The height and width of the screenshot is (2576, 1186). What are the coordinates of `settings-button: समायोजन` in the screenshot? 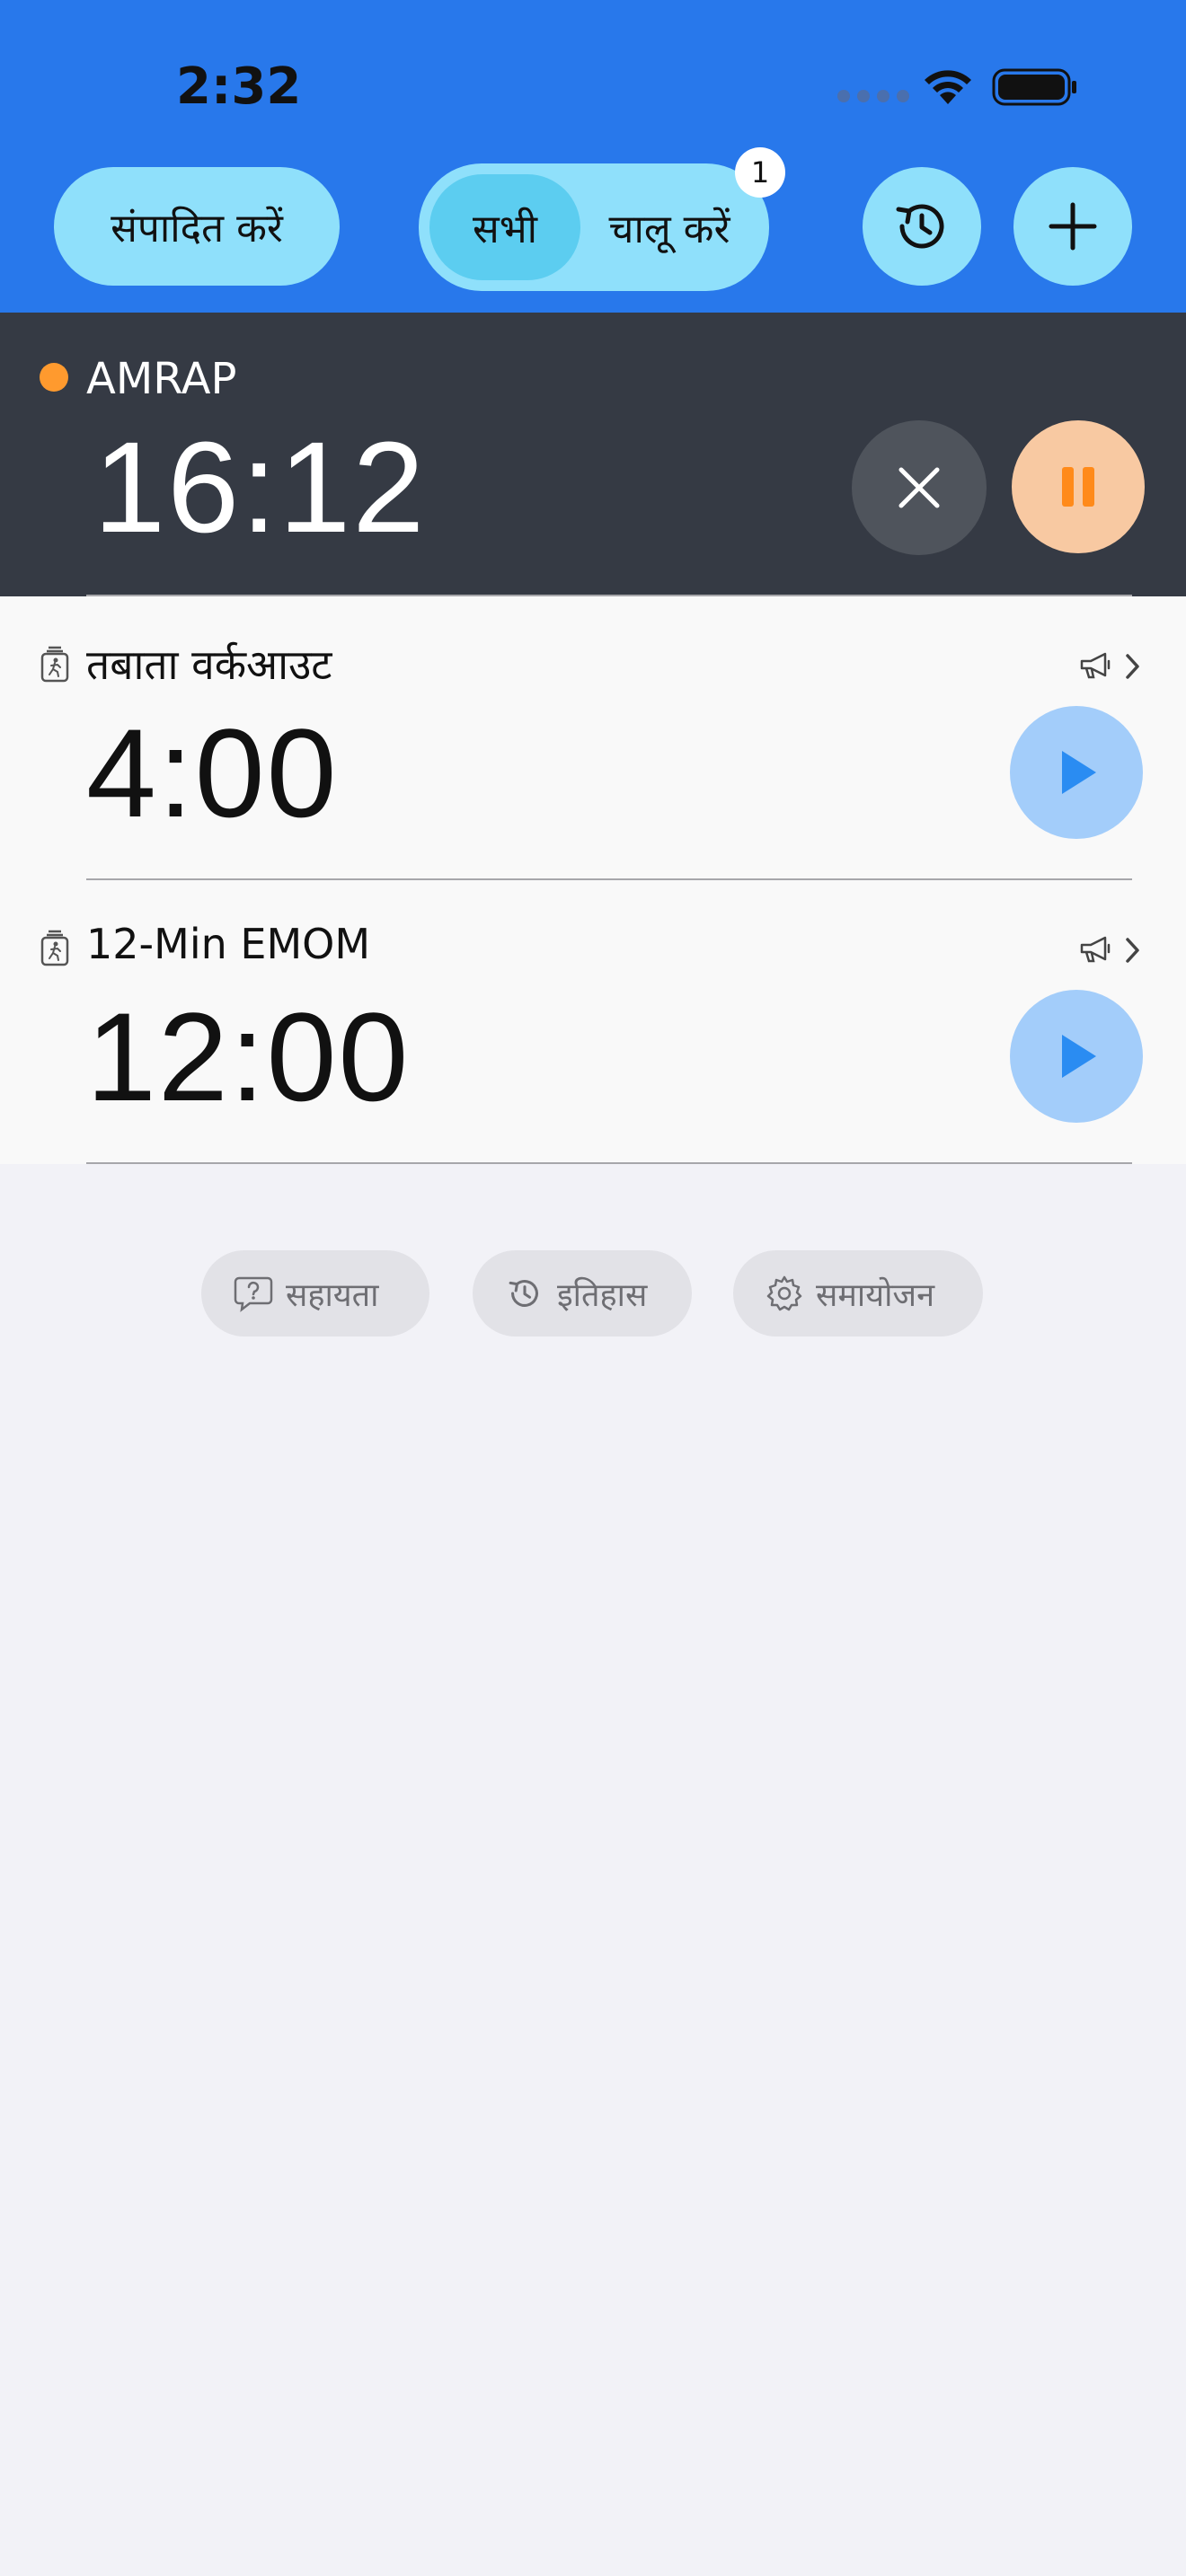 It's located at (858, 1293).